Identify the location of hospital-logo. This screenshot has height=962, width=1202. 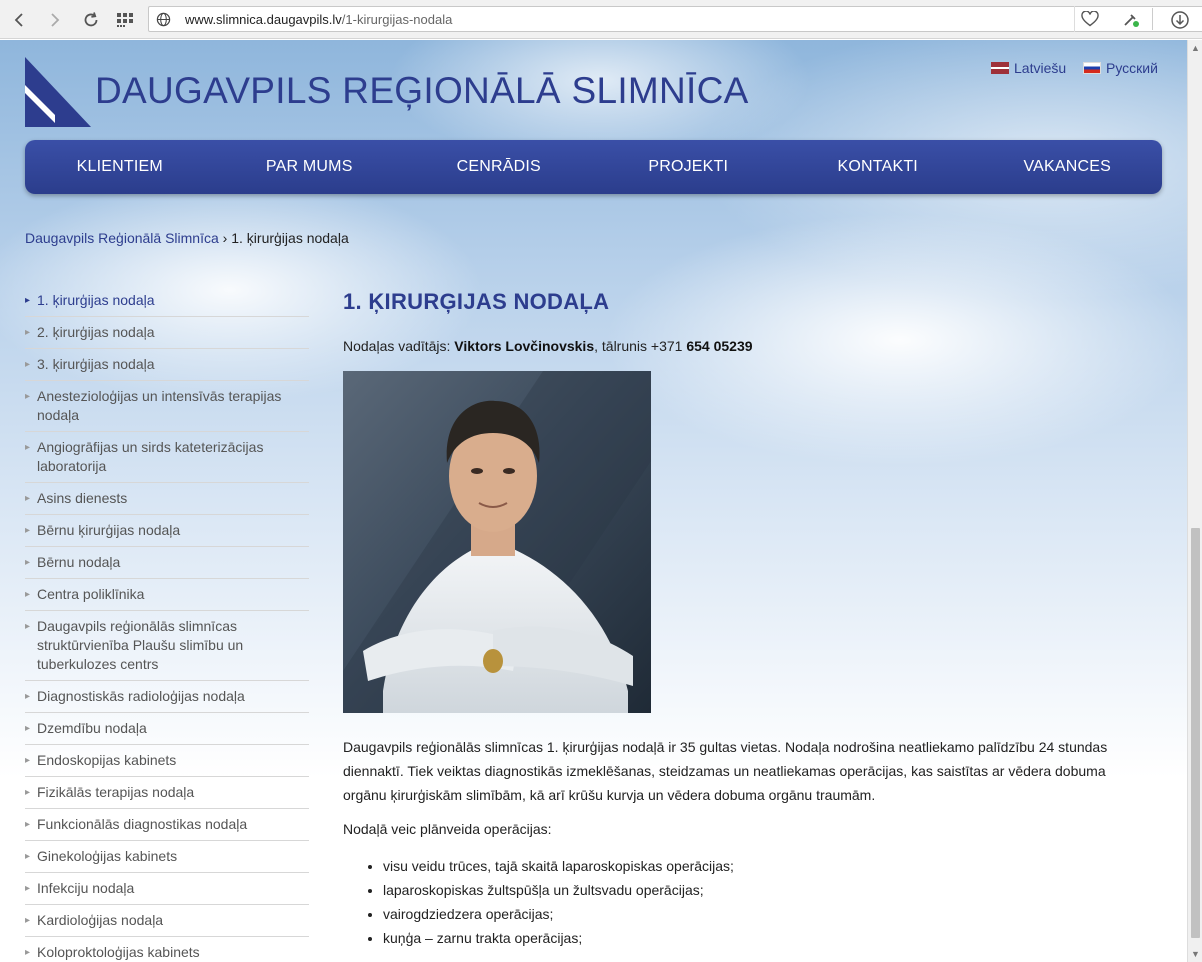
(58, 92).